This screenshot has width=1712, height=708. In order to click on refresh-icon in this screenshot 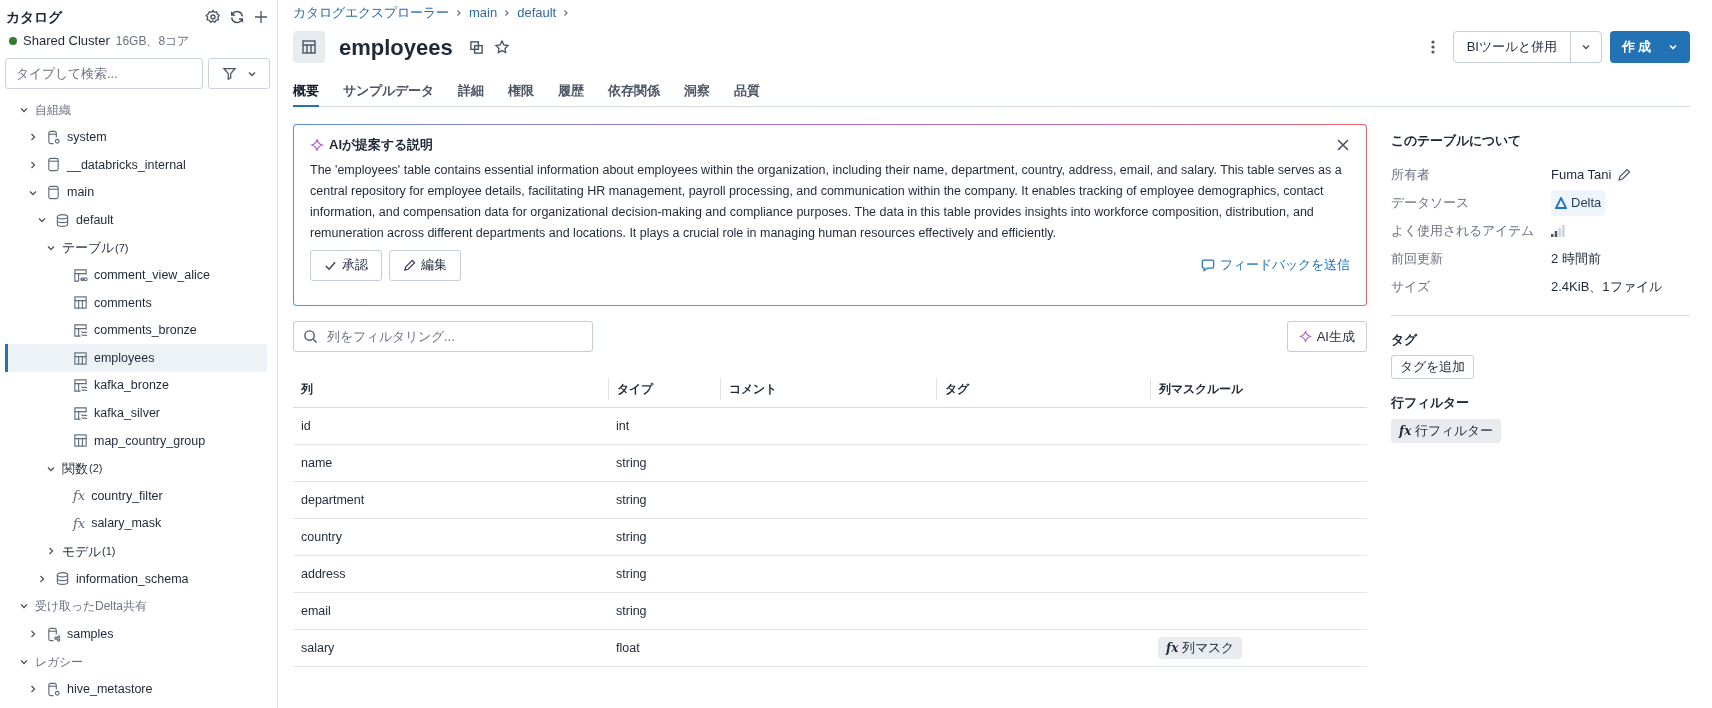, I will do `click(237, 17)`.